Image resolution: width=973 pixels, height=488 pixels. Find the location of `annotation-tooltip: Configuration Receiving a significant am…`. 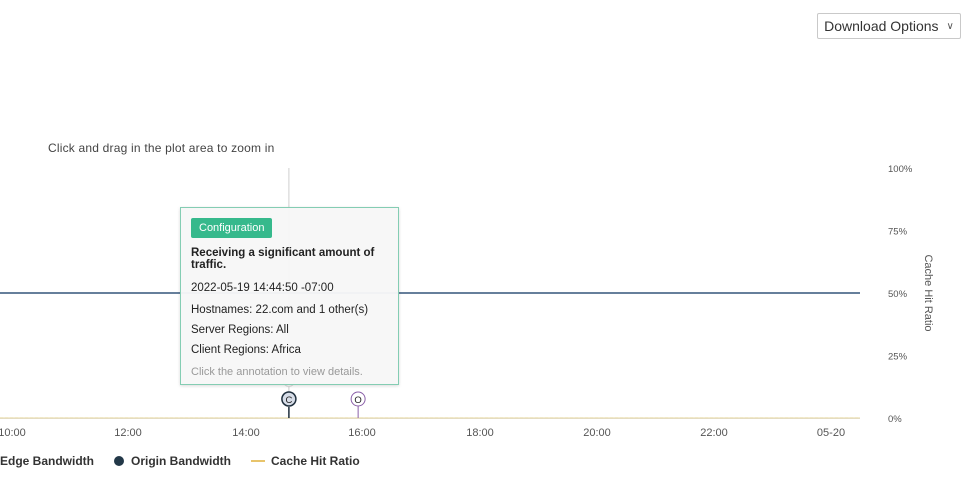

annotation-tooltip: Configuration Receiving a significant am… is located at coordinates (289, 296).